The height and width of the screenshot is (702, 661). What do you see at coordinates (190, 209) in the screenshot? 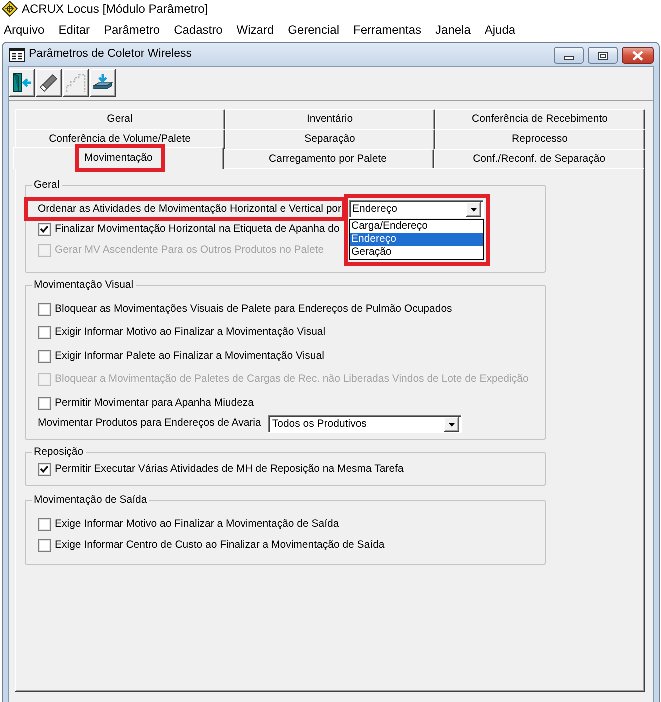
I see `field-label: Ordenar as Atividades de Movimentação Horizontal e Vertical por` at bounding box center [190, 209].